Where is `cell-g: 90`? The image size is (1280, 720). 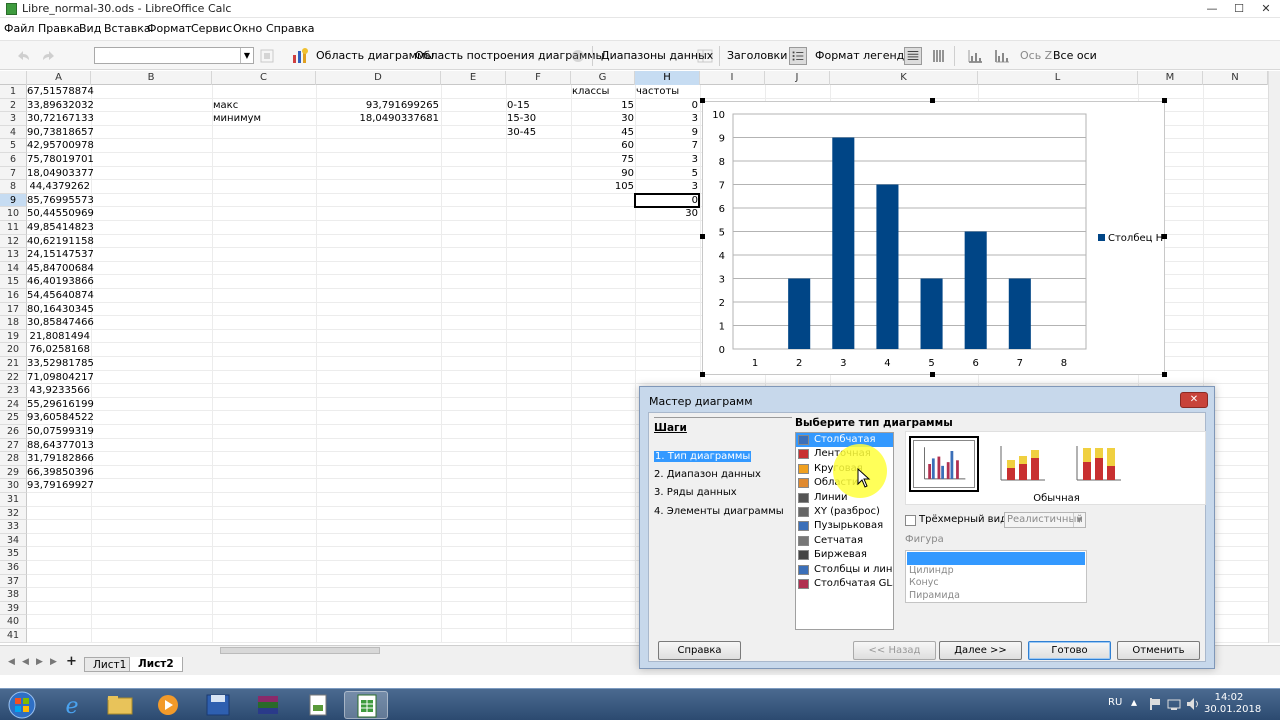 cell-g: 90 is located at coordinates (602, 174).